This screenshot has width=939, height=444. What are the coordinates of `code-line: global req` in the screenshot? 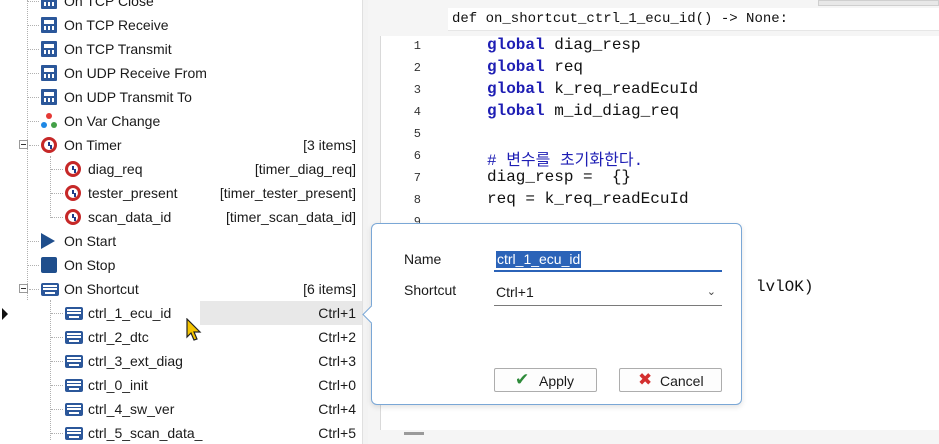 It's located at (535, 67).